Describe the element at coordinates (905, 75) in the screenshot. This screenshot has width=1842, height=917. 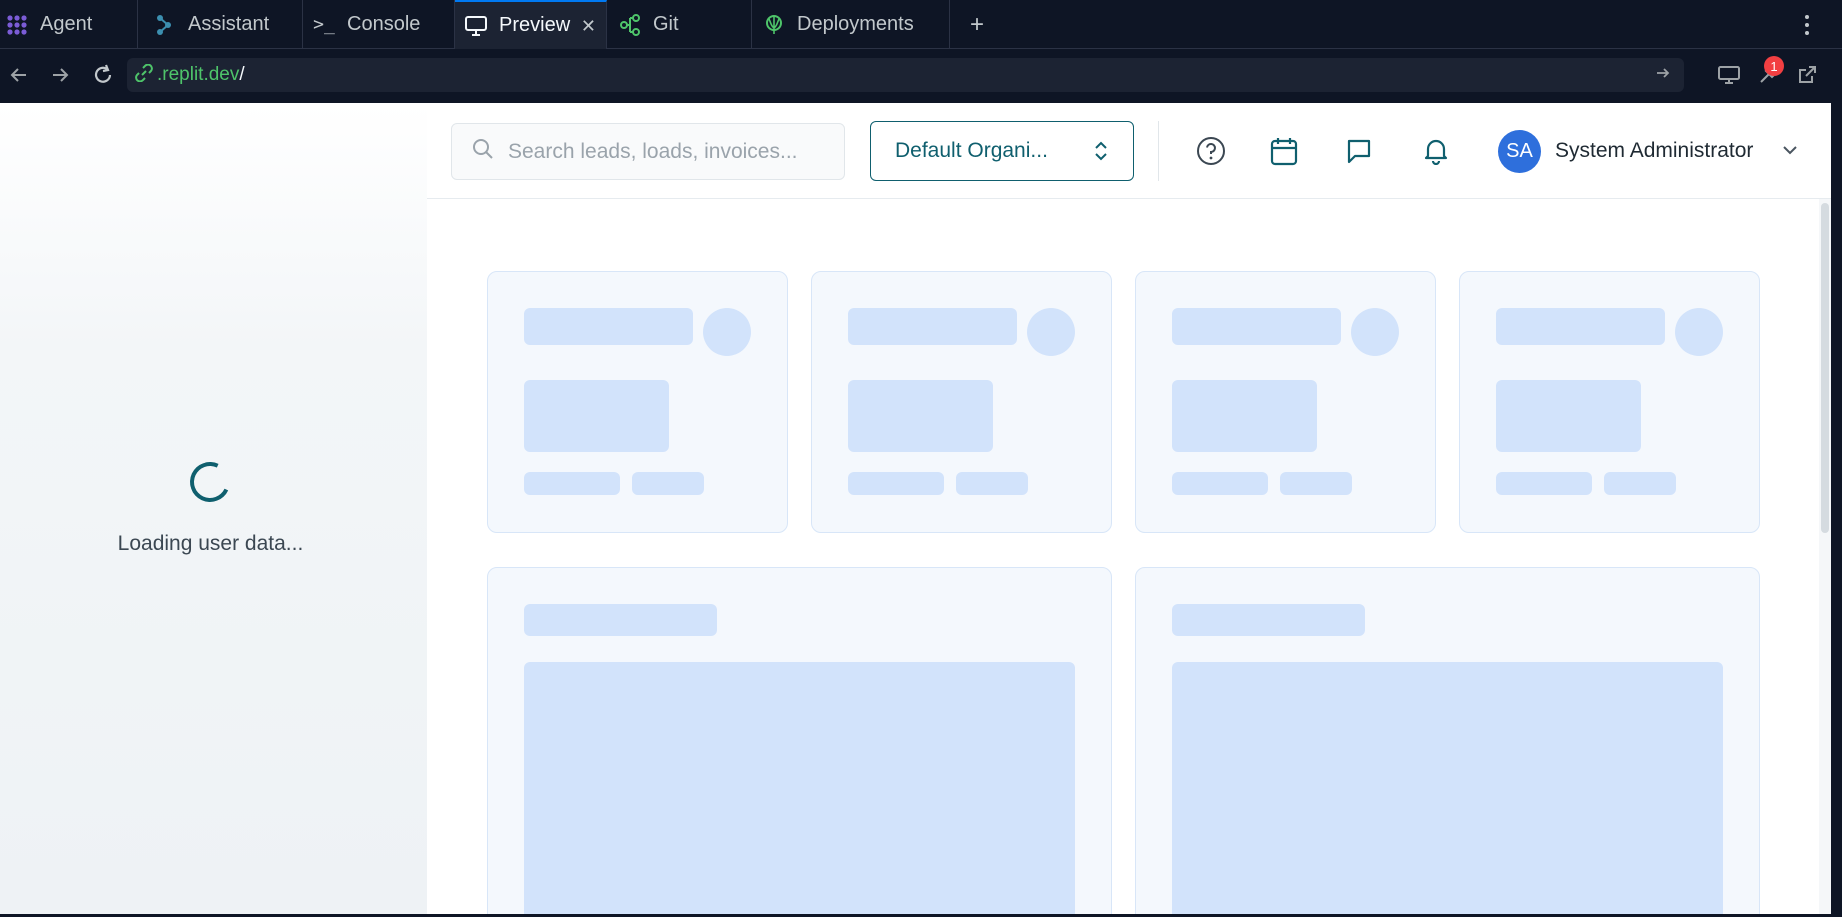
I see `url-field: .replit.dev /` at that location.